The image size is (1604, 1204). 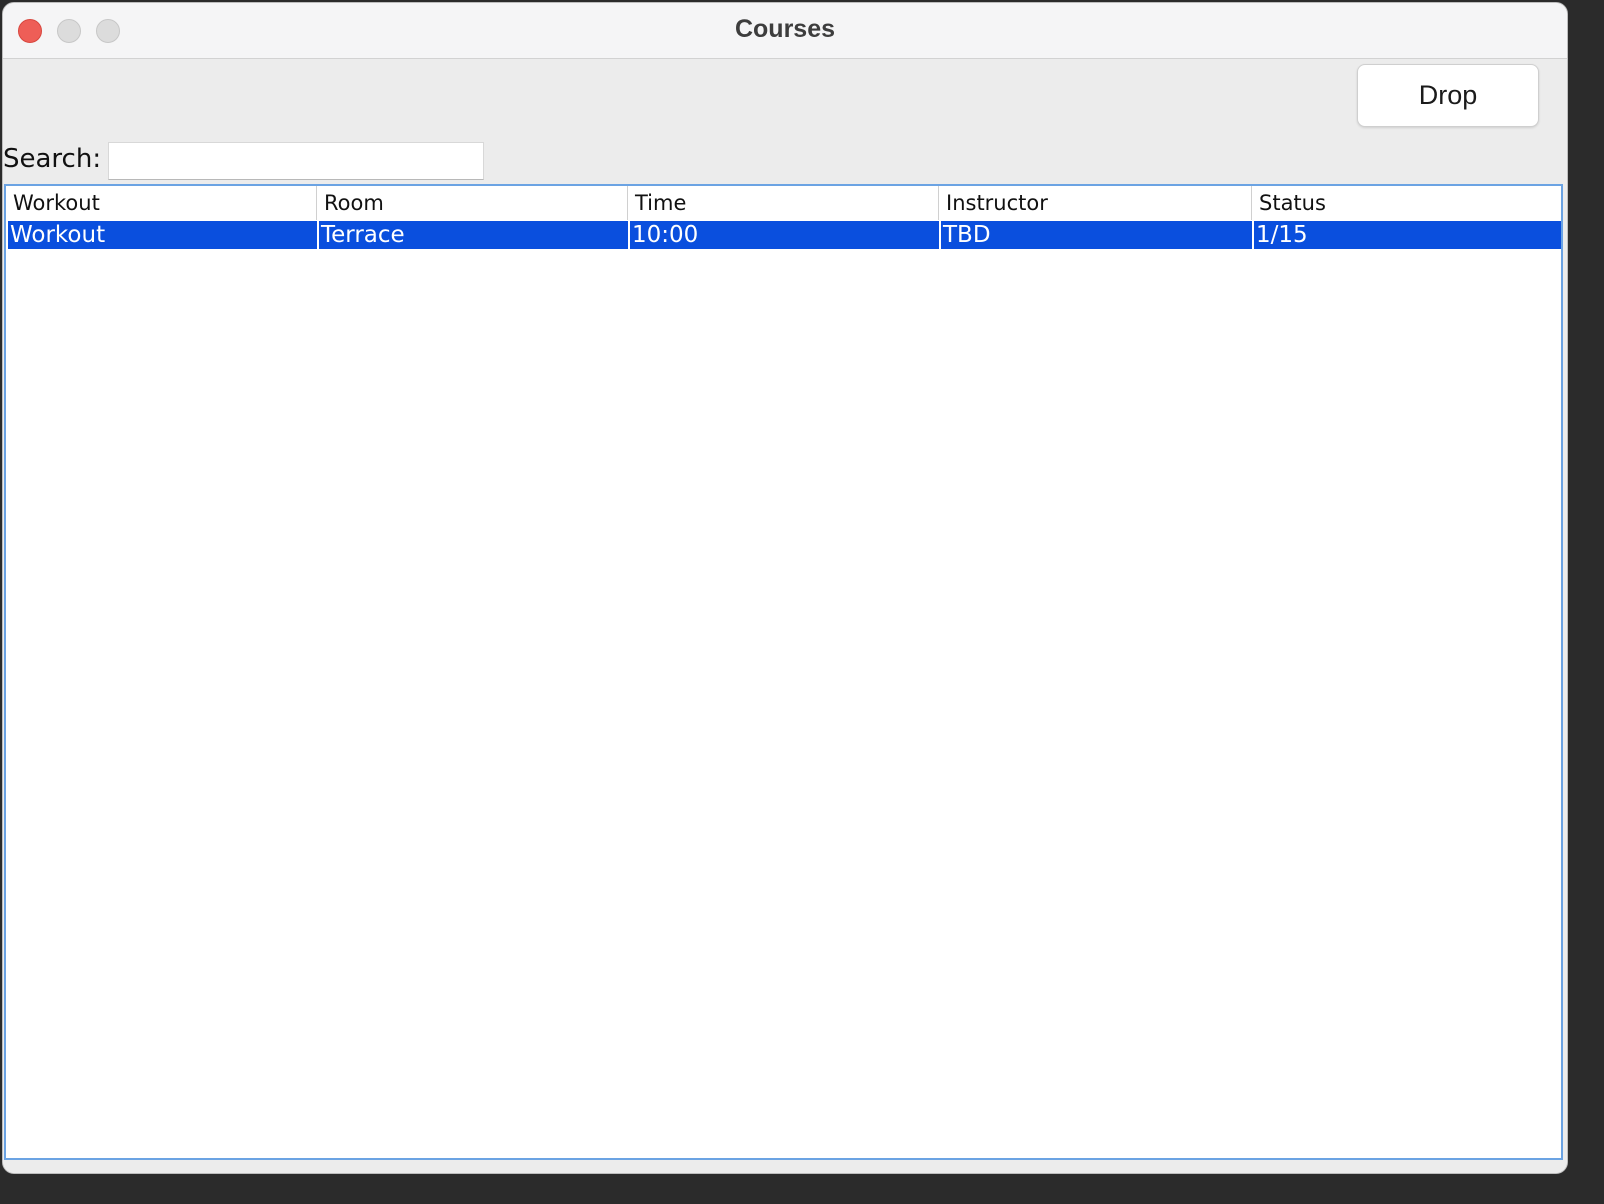 I want to click on search-input, so click(x=296, y=161).